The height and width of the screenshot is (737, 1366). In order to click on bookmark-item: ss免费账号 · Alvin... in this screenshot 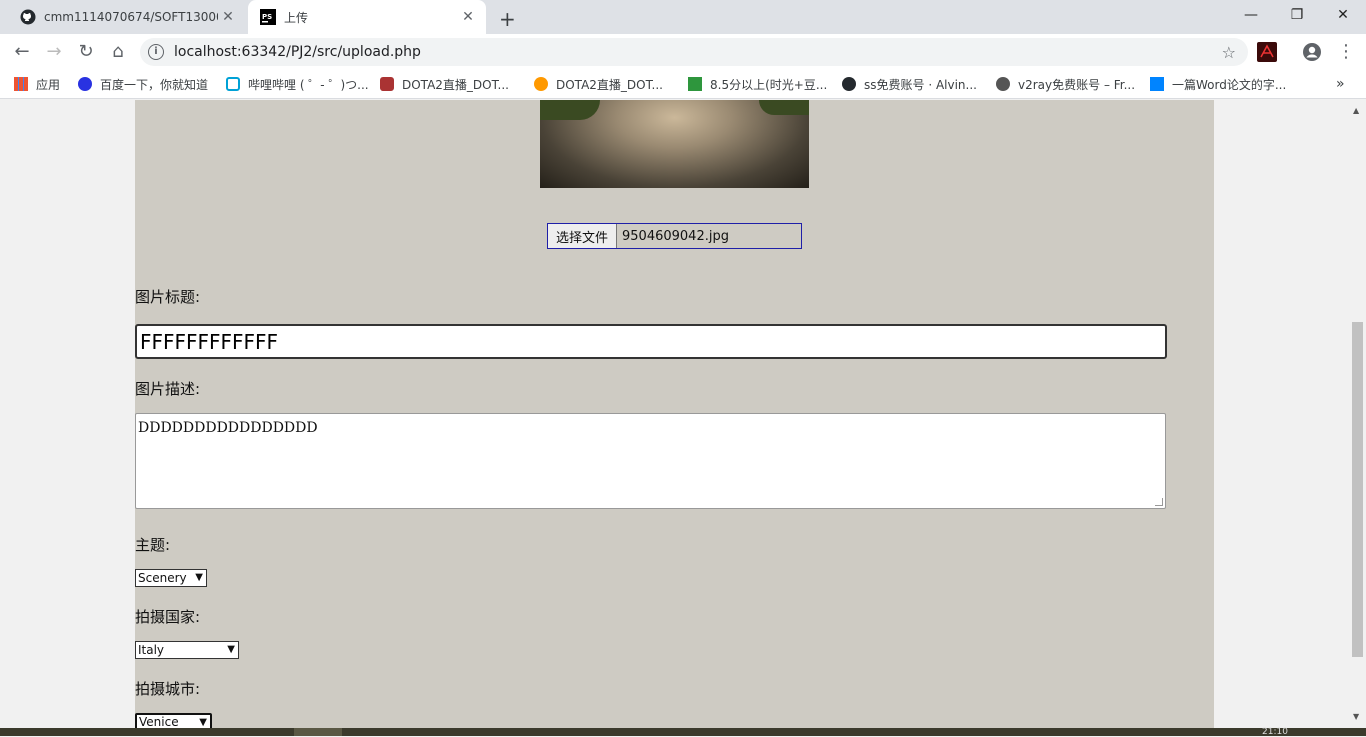, I will do `click(909, 84)`.